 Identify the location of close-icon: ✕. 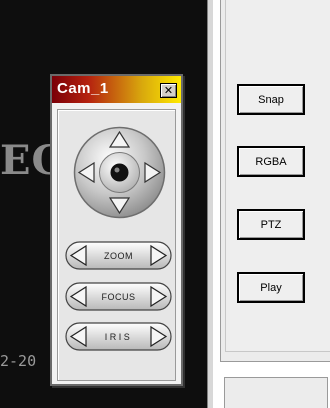
(168, 90).